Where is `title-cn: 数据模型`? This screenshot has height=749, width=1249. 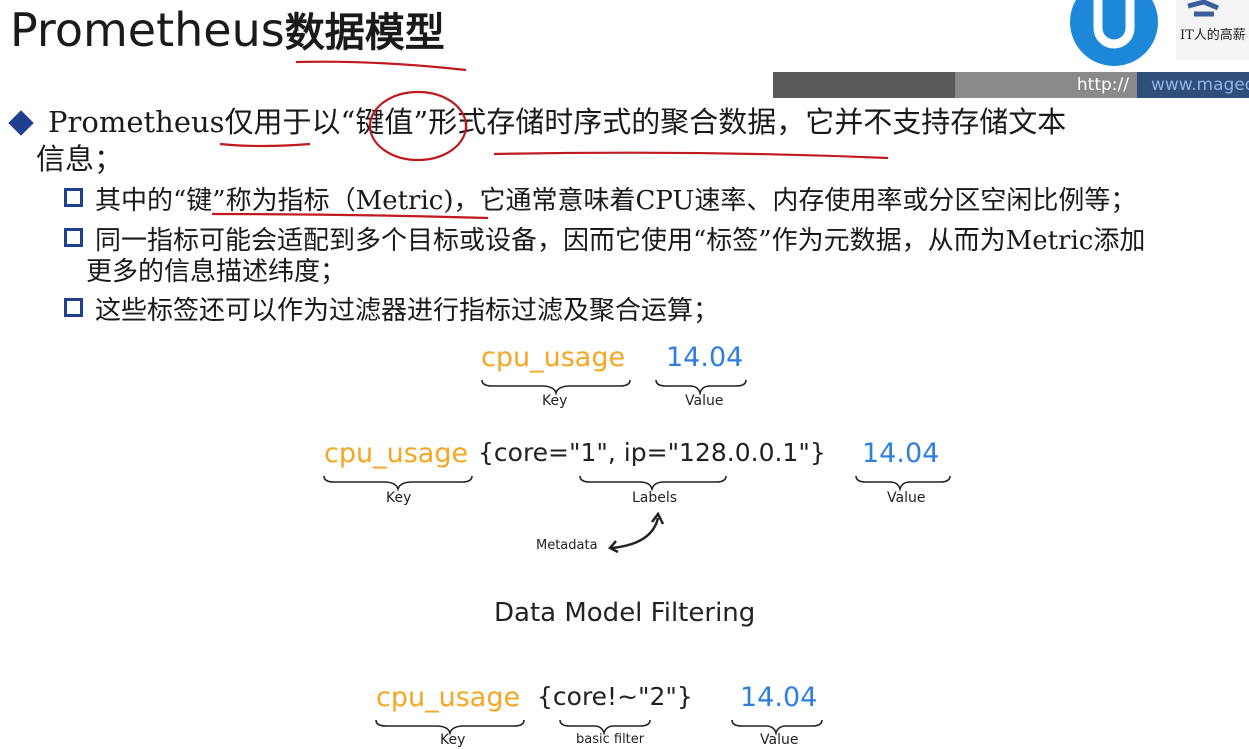
title-cn: 数据模型 is located at coordinates (364, 32).